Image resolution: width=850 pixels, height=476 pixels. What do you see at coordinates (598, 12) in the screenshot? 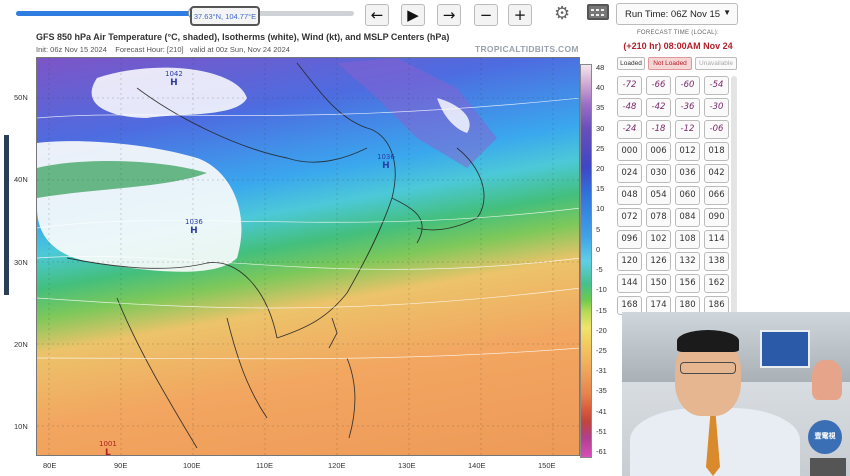
I see `keyboard-icon` at bounding box center [598, 12].